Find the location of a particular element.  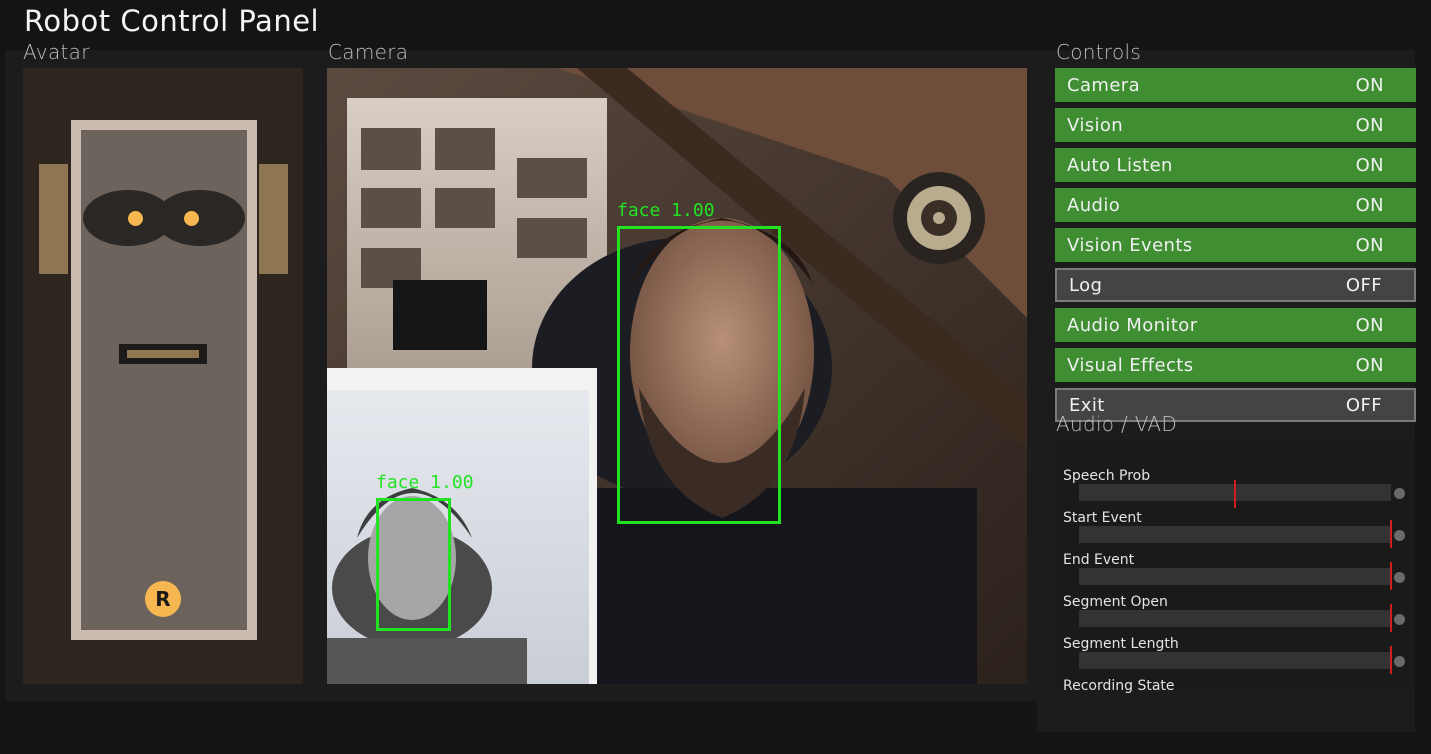

toggle-label: Auto Listen is located at coordinates (1120, 165).